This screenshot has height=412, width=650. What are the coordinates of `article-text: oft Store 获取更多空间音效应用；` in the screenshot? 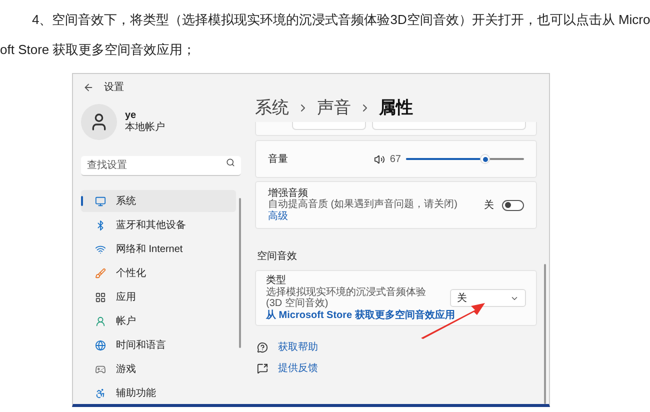 It's located at (98, 50).